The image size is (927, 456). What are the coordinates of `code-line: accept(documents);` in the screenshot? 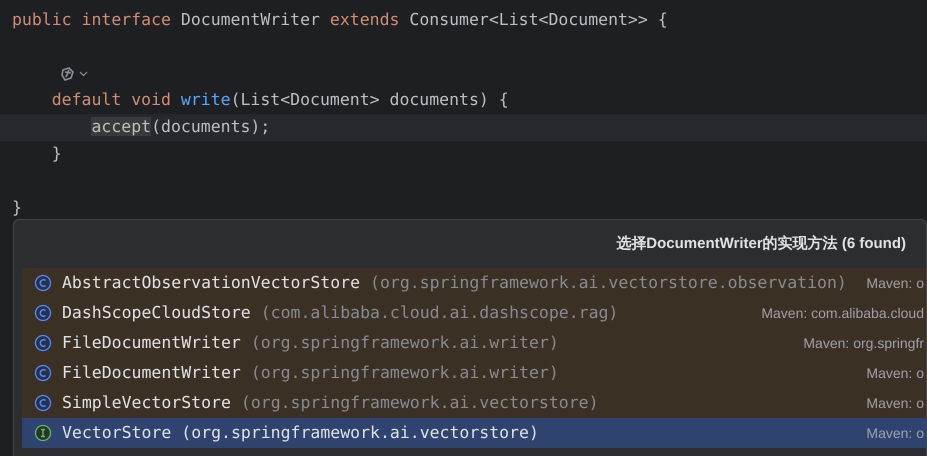 It's located at (180, 127).